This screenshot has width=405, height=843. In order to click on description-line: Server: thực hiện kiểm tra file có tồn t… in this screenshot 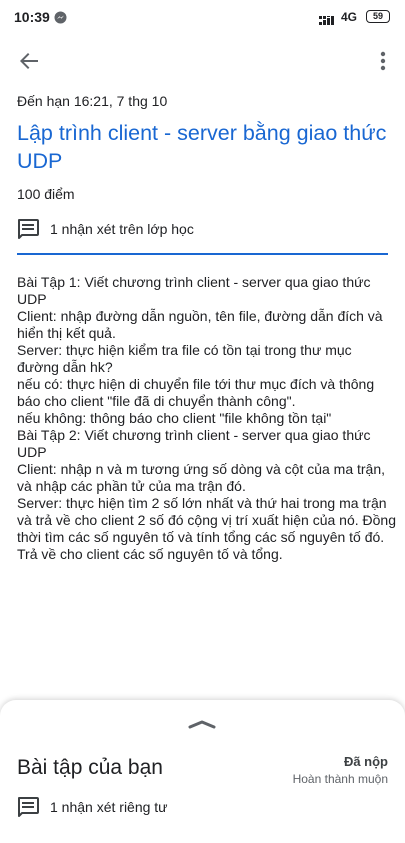, I will do `click(184, 358)`.